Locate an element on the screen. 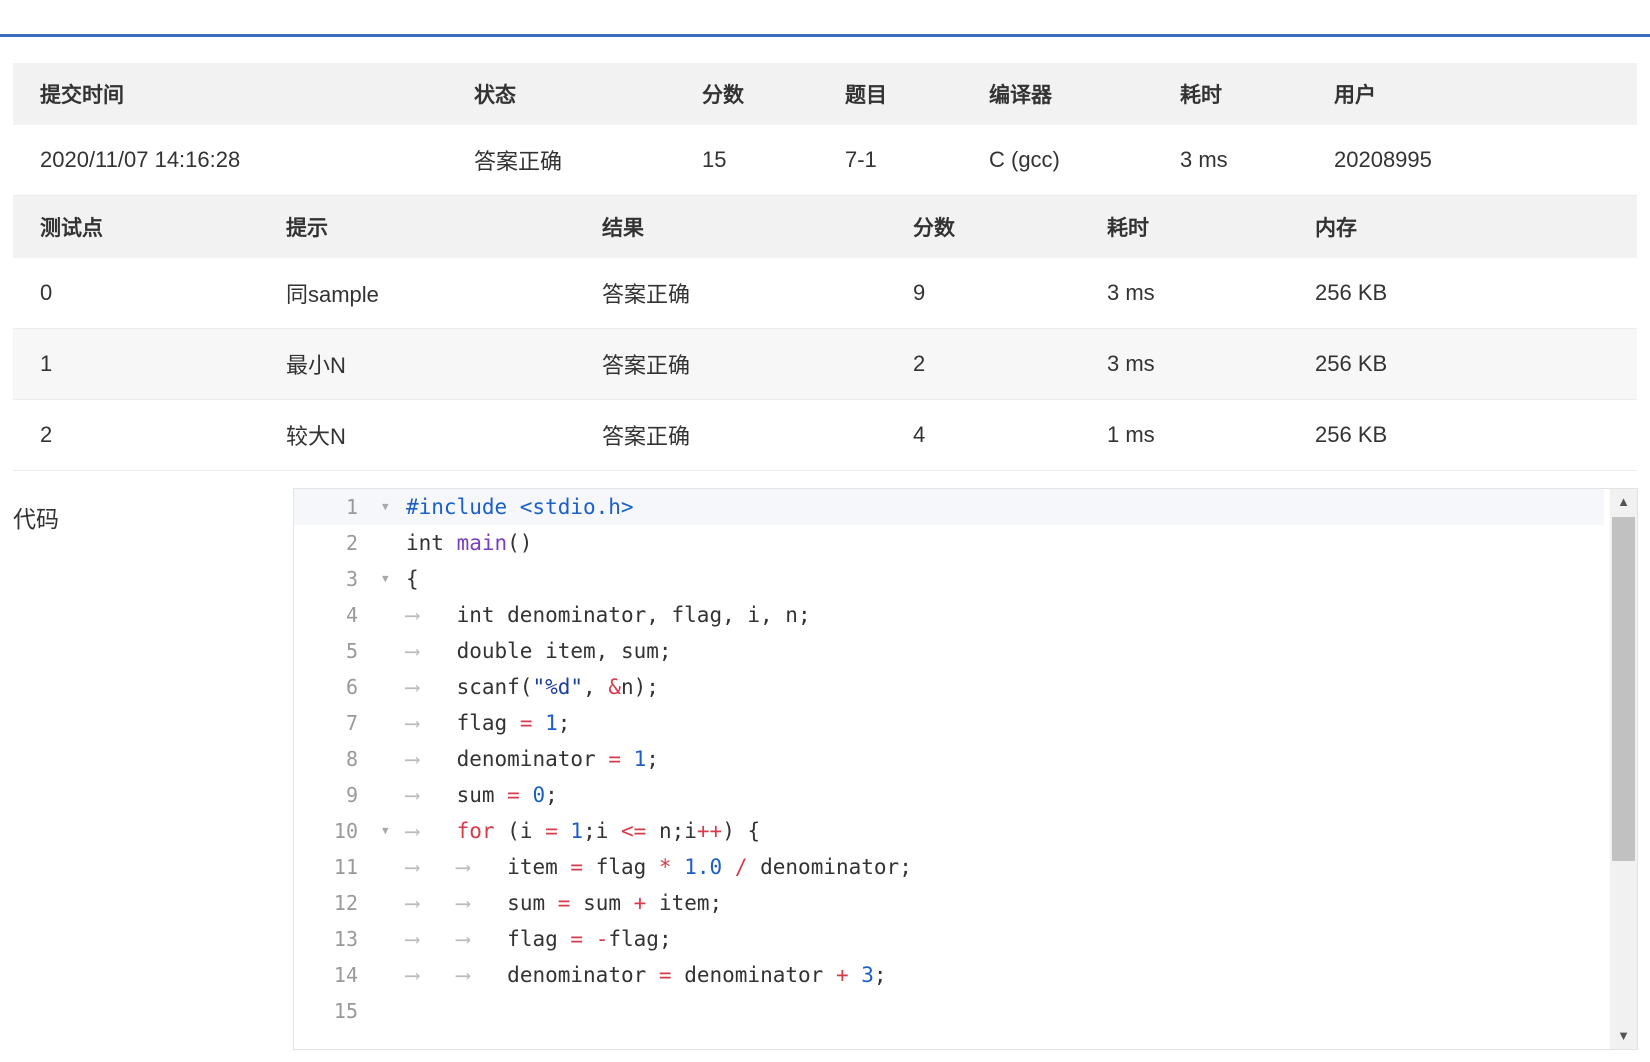 Image resolution: width=1650 pixels, height=1062 pixels. testcase-hint: 较大N is located at coordinates (417, 435).